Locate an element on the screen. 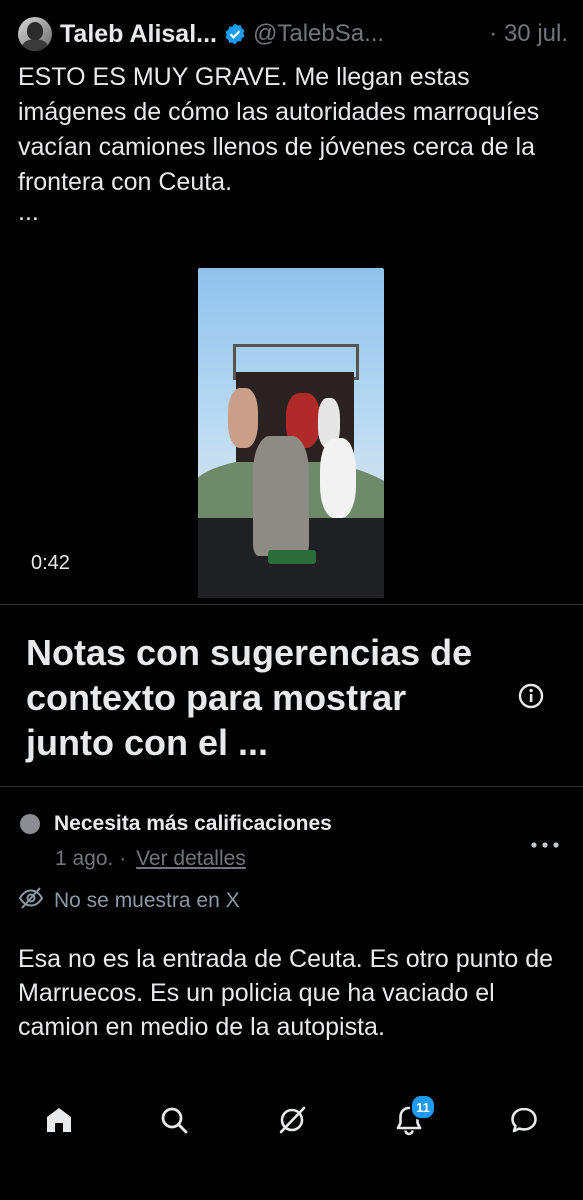  note-status: Necesita más calificaciones is located at coordinates (176, 824).